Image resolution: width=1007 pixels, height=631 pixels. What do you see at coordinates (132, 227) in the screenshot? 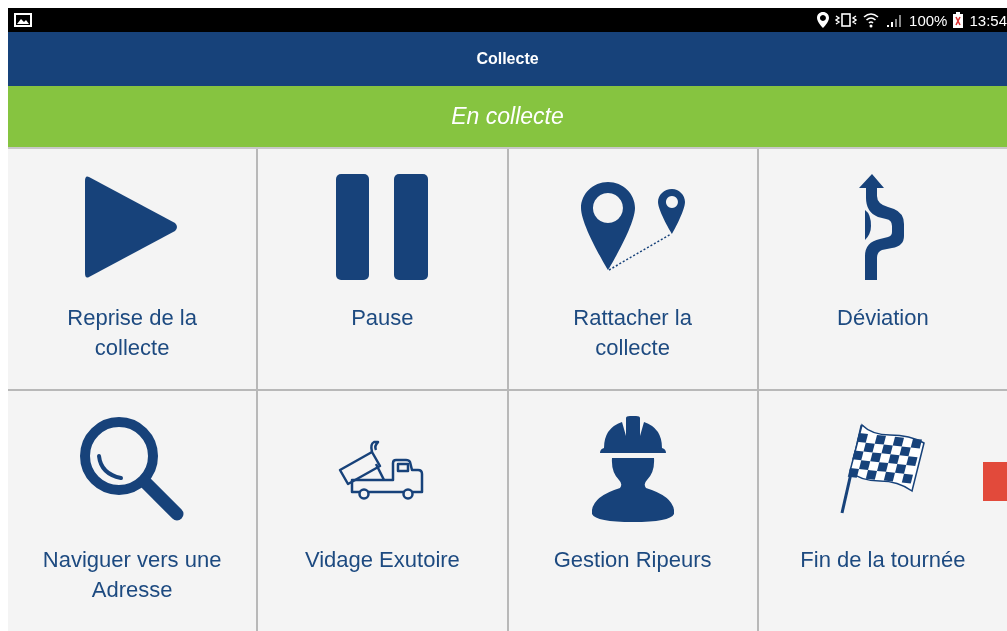
I see `play-icon` at bounding box center [132, 227].